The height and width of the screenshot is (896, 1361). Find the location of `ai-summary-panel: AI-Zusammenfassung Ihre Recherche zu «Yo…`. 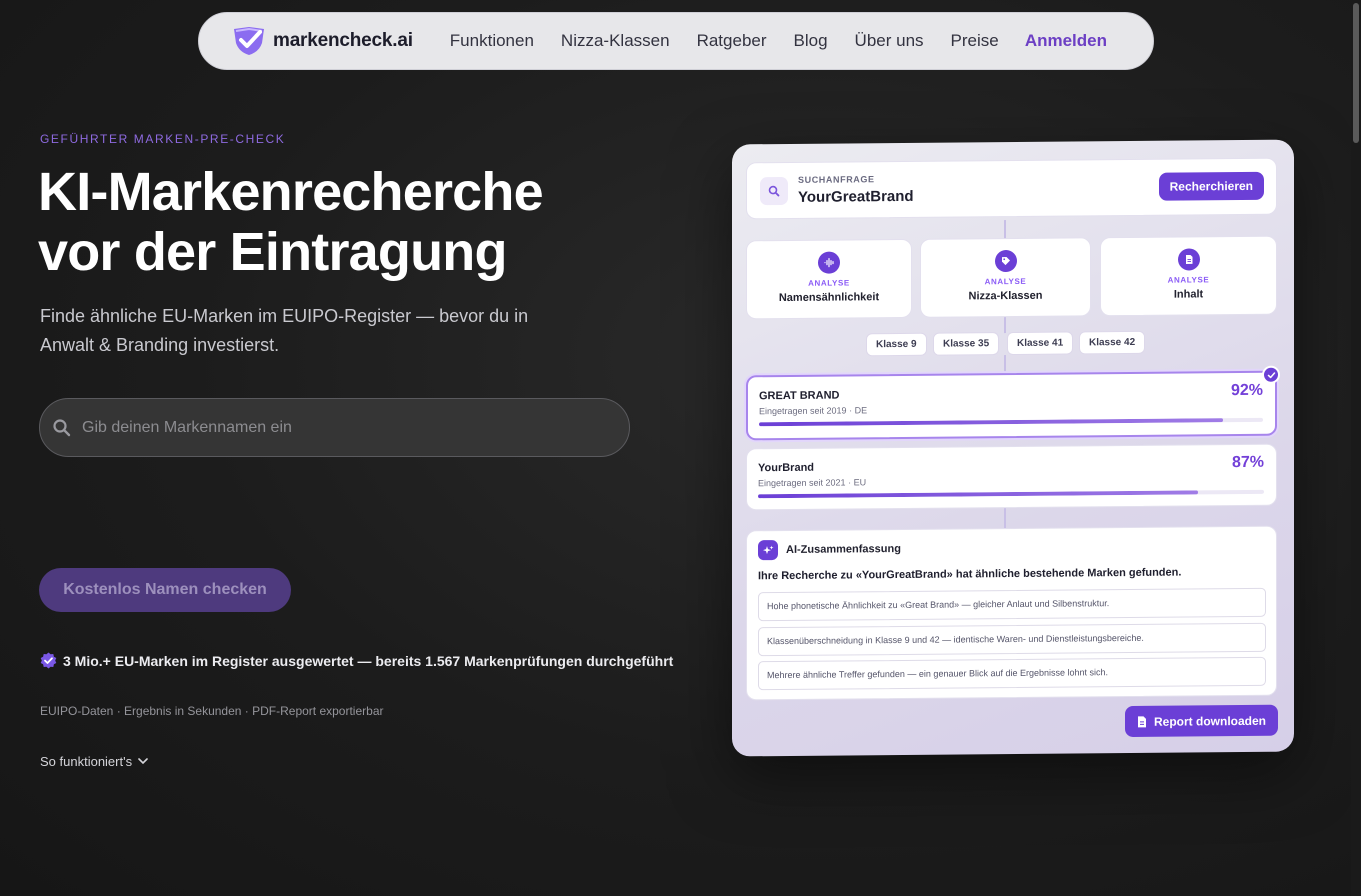

ai-summary-panel: AI-Zusammenfassung Ihre Recherche zu «Yo… is located at coordinates (1011, 613).